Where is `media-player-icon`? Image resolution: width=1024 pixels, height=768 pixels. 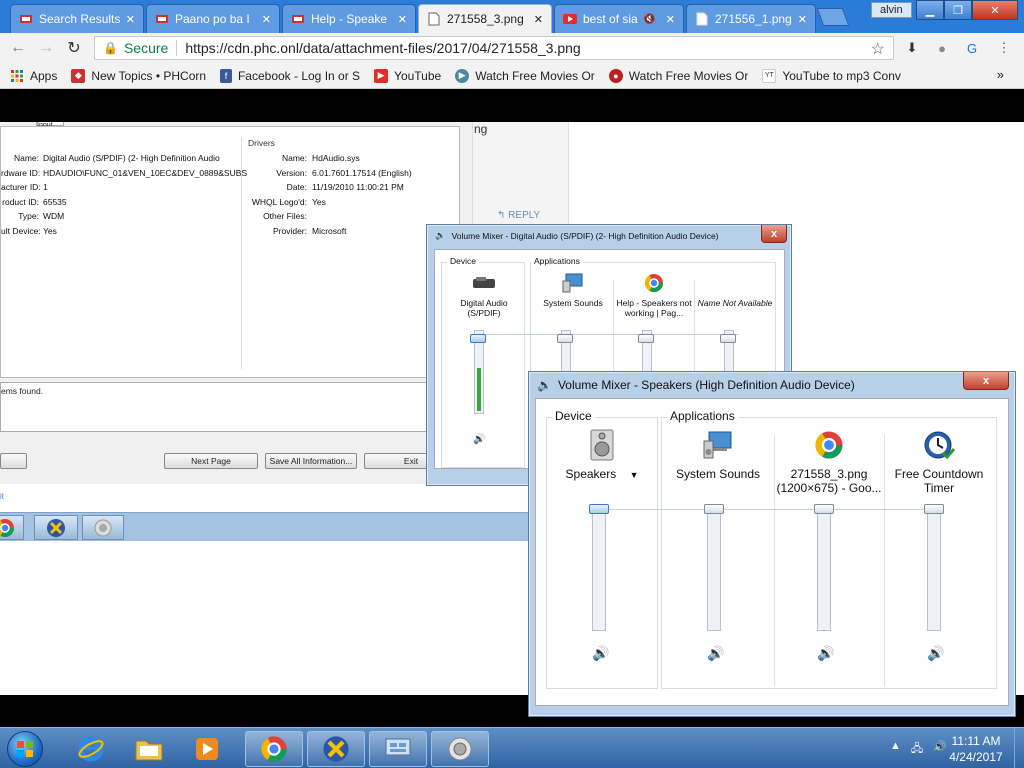
media-player-icon is located at coordinates (207, 749).